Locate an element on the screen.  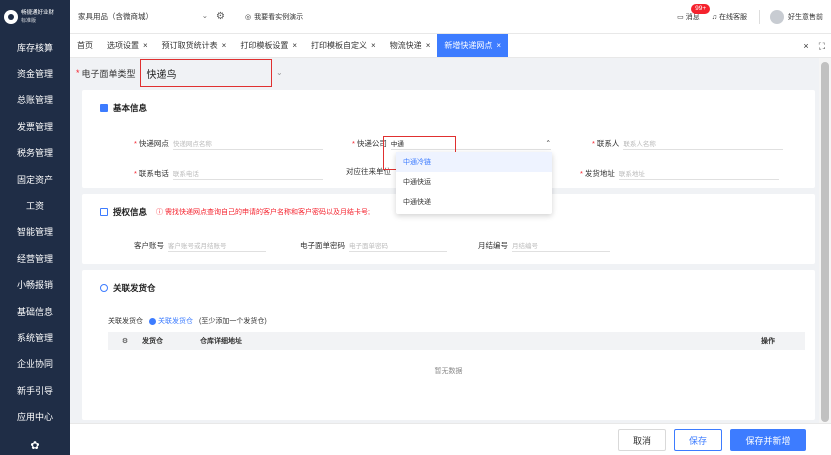
sidebar-item: 新手引导 is located at coordinates (35, 390).